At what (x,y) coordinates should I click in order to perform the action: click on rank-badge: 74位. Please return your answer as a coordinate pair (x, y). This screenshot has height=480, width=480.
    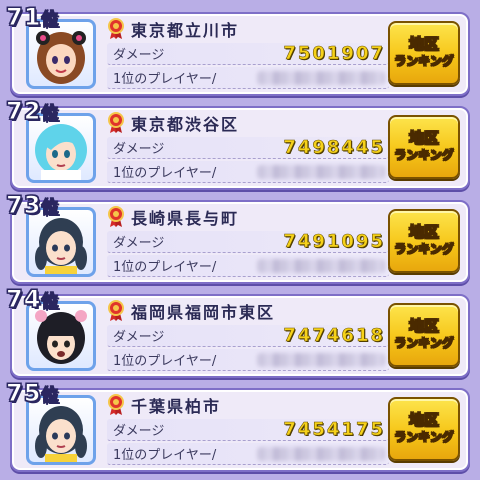
    Looking at the image, I should click on (32, 299).